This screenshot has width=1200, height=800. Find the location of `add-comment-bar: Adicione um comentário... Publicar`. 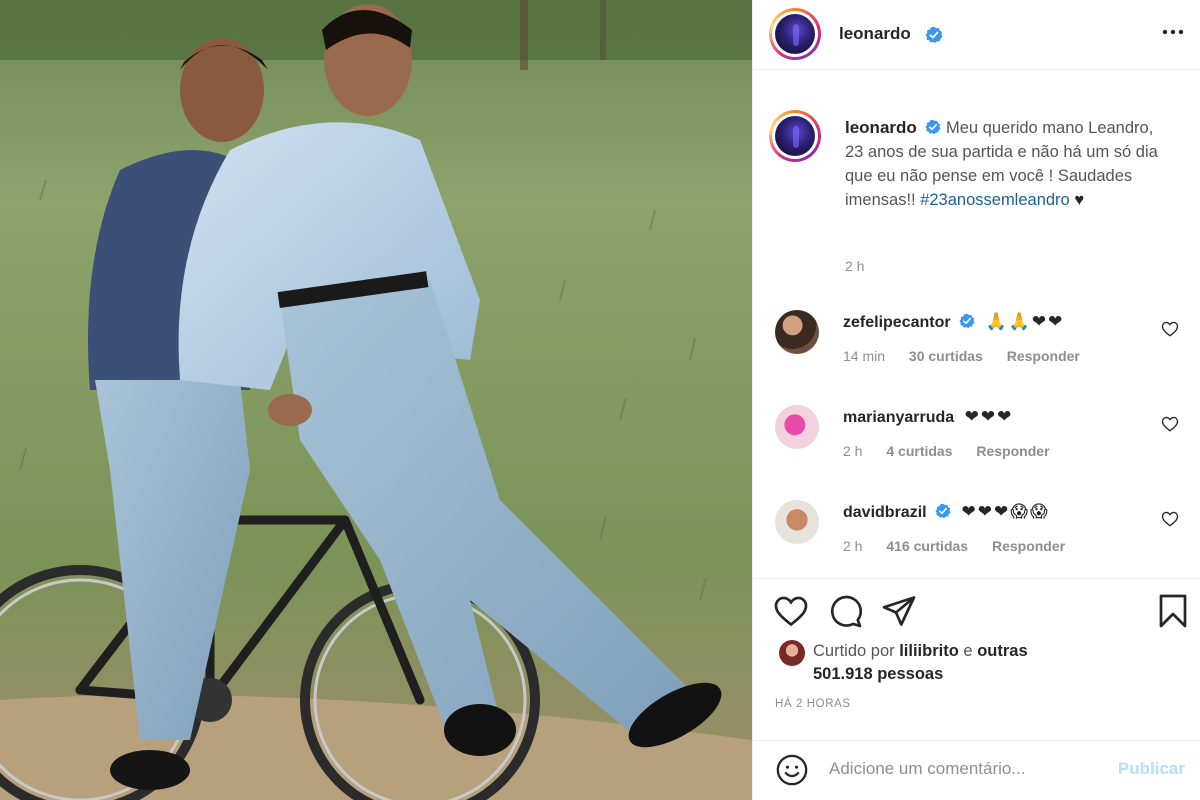

add-comment-bar: Adicione um comentário... Publicar is located at coordinates (976, 770).